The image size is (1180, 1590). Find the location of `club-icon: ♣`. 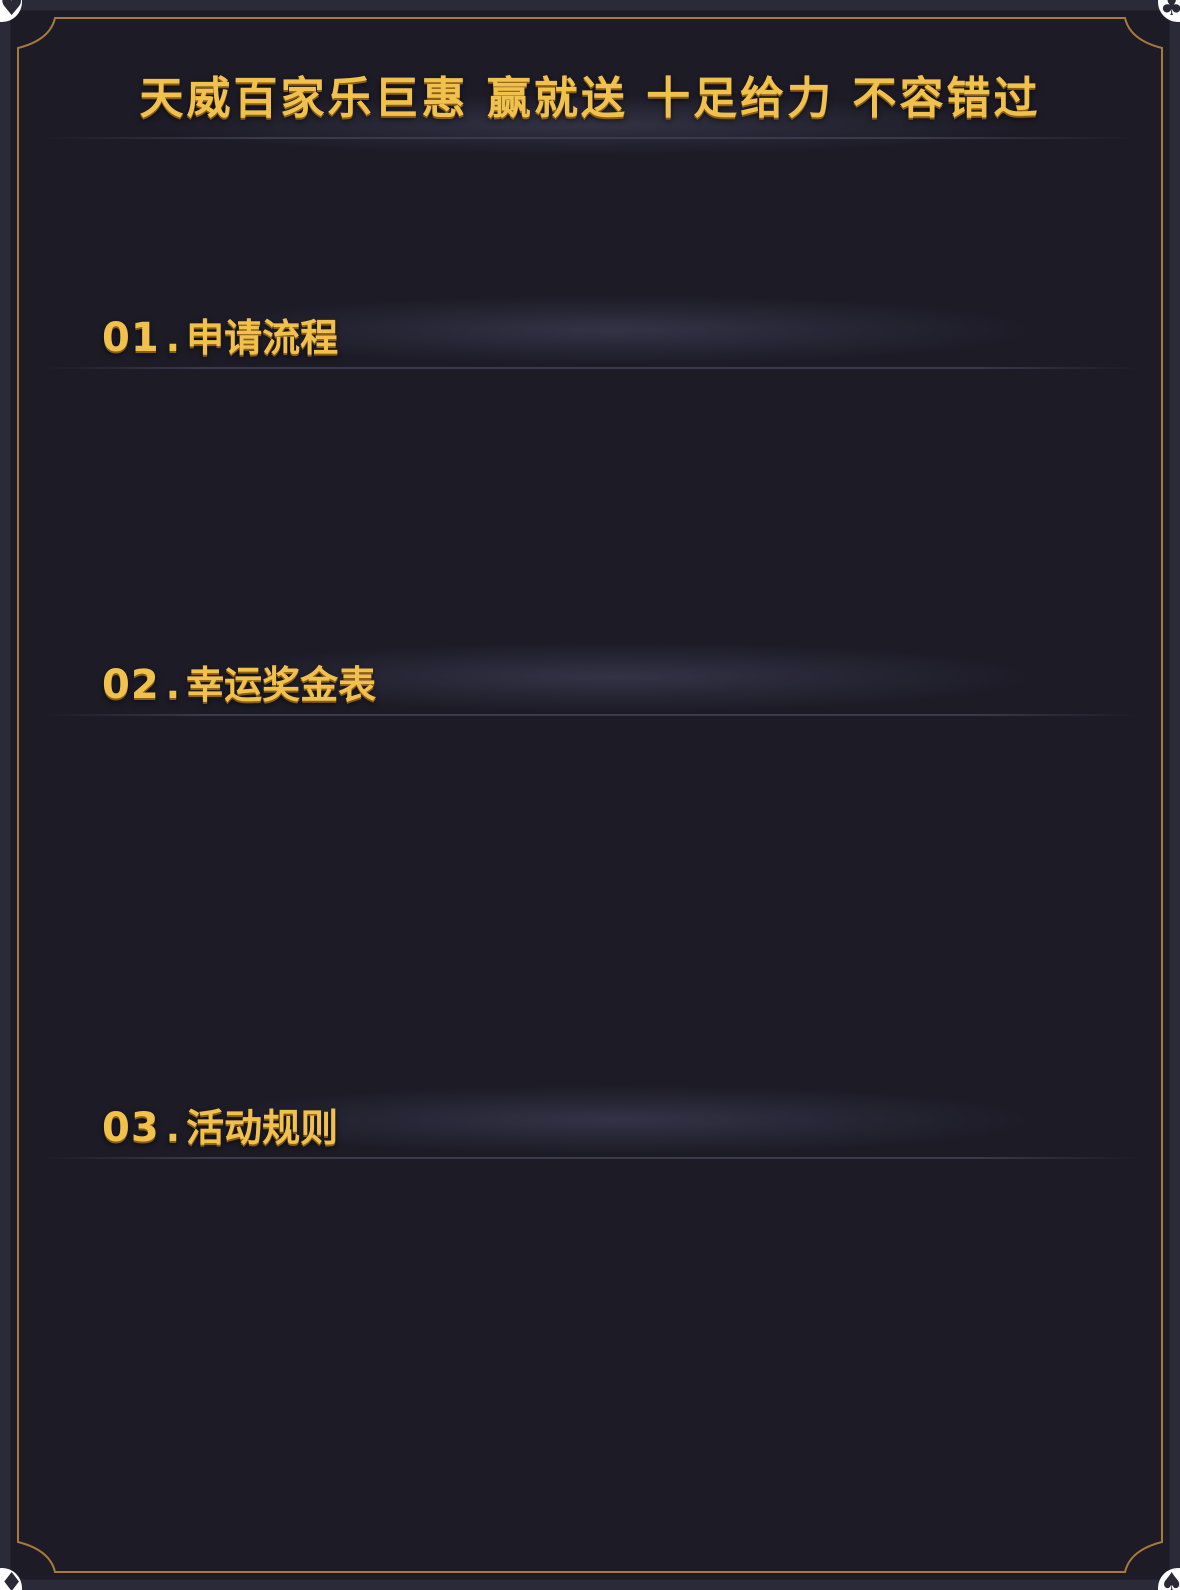

club-icon: ♣ is located at coordinates (1170, 11).